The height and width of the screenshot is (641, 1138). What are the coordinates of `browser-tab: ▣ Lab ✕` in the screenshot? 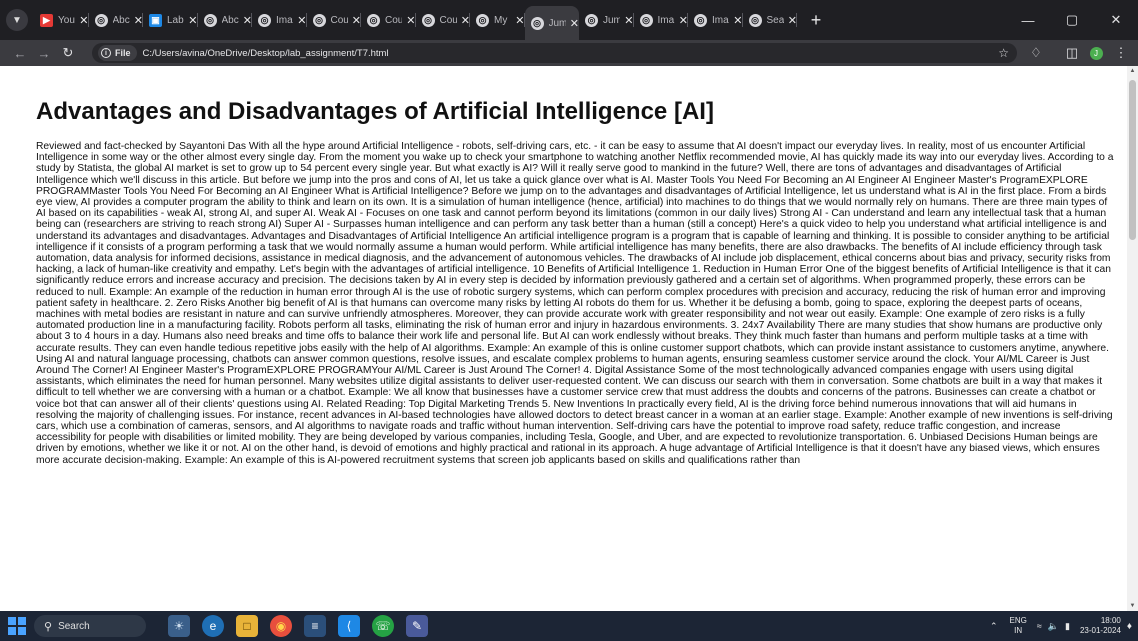 It's located at (170, 20).